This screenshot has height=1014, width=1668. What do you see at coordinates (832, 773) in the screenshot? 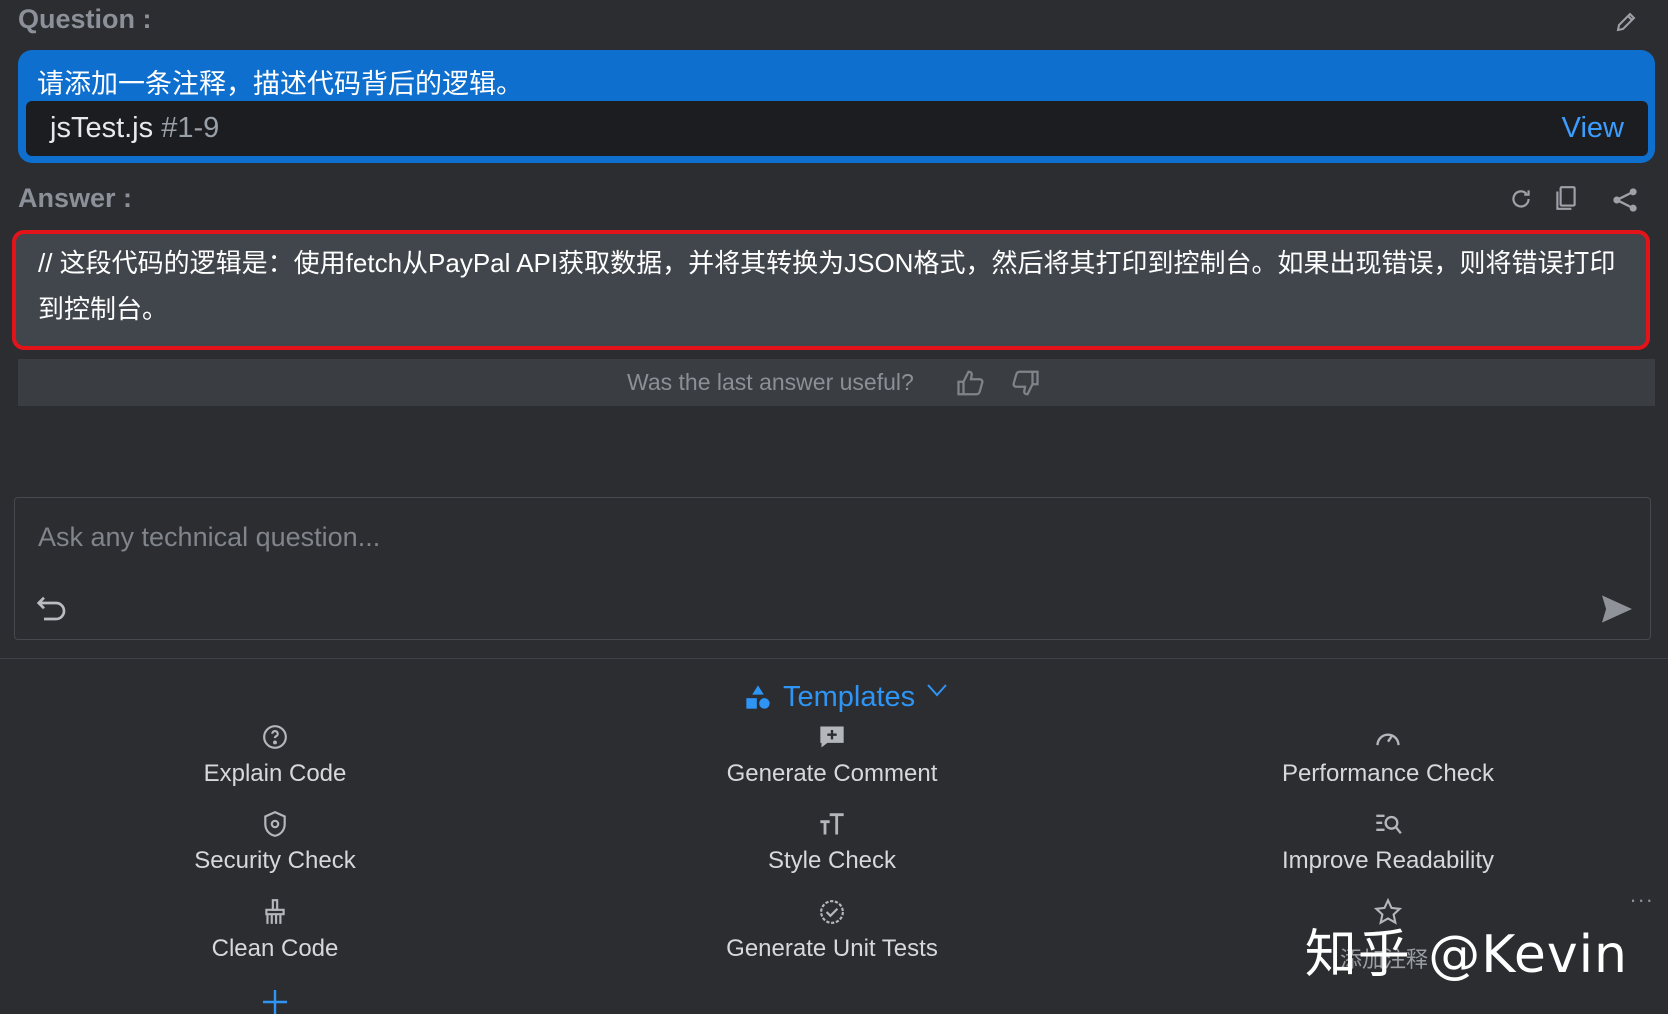
I see `template-label: Generate Comment` at bounding box center [832, 773].